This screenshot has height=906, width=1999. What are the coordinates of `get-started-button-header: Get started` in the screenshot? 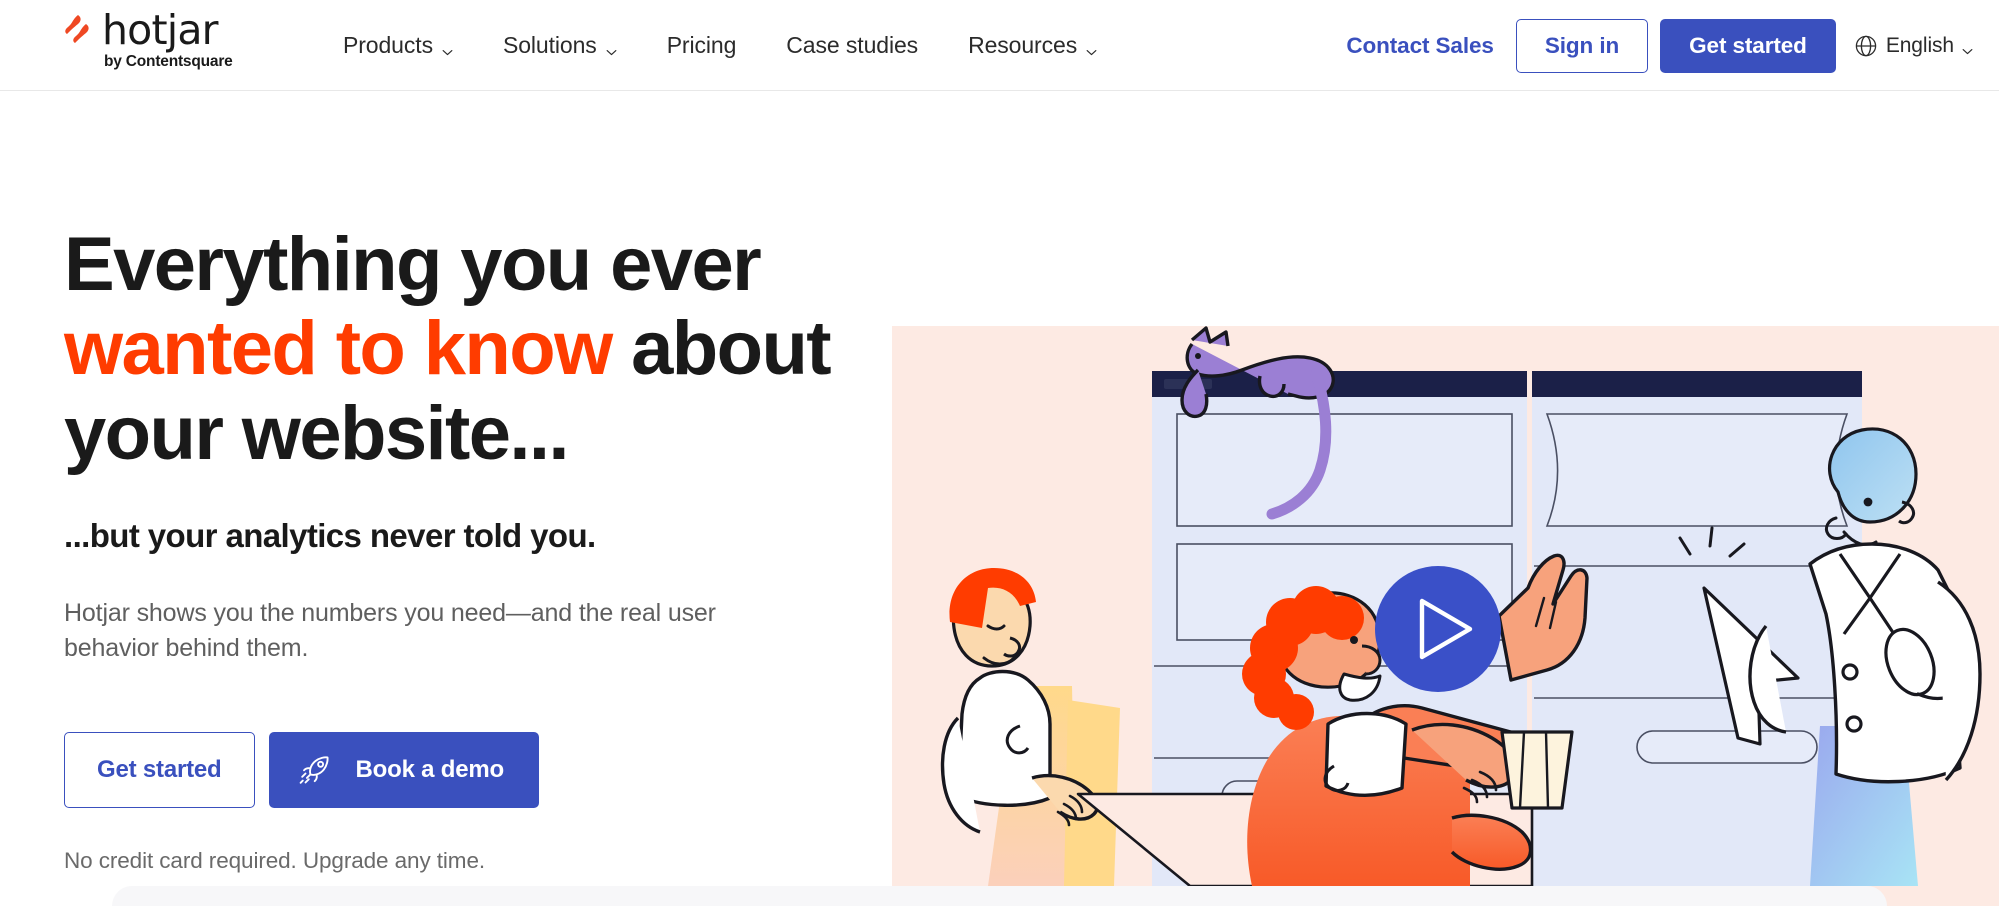 It's located at (1748, 45).